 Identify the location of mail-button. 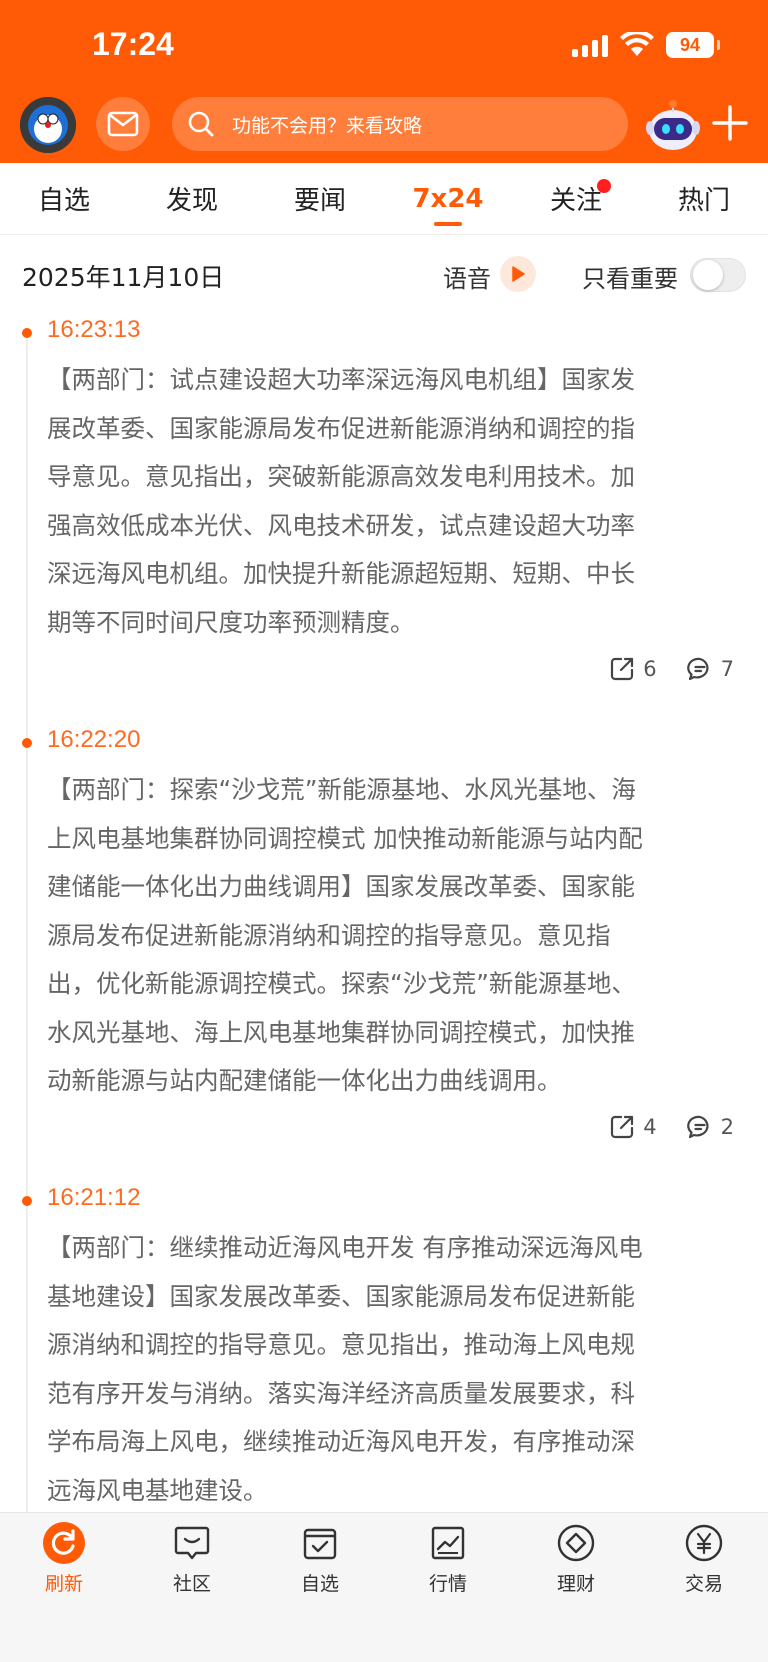
(123, 124).